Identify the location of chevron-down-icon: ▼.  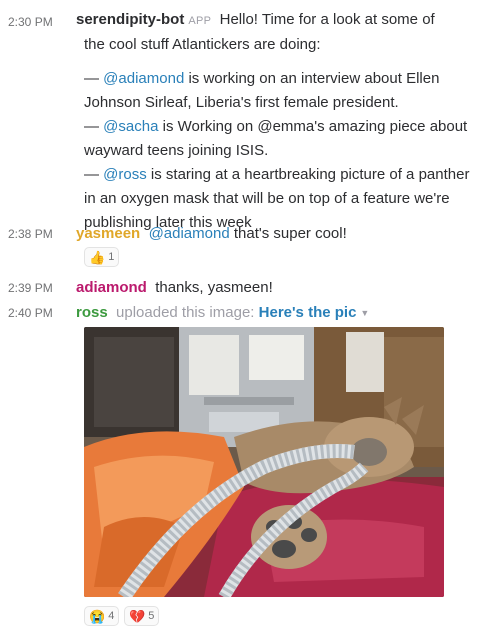
(364, 313).